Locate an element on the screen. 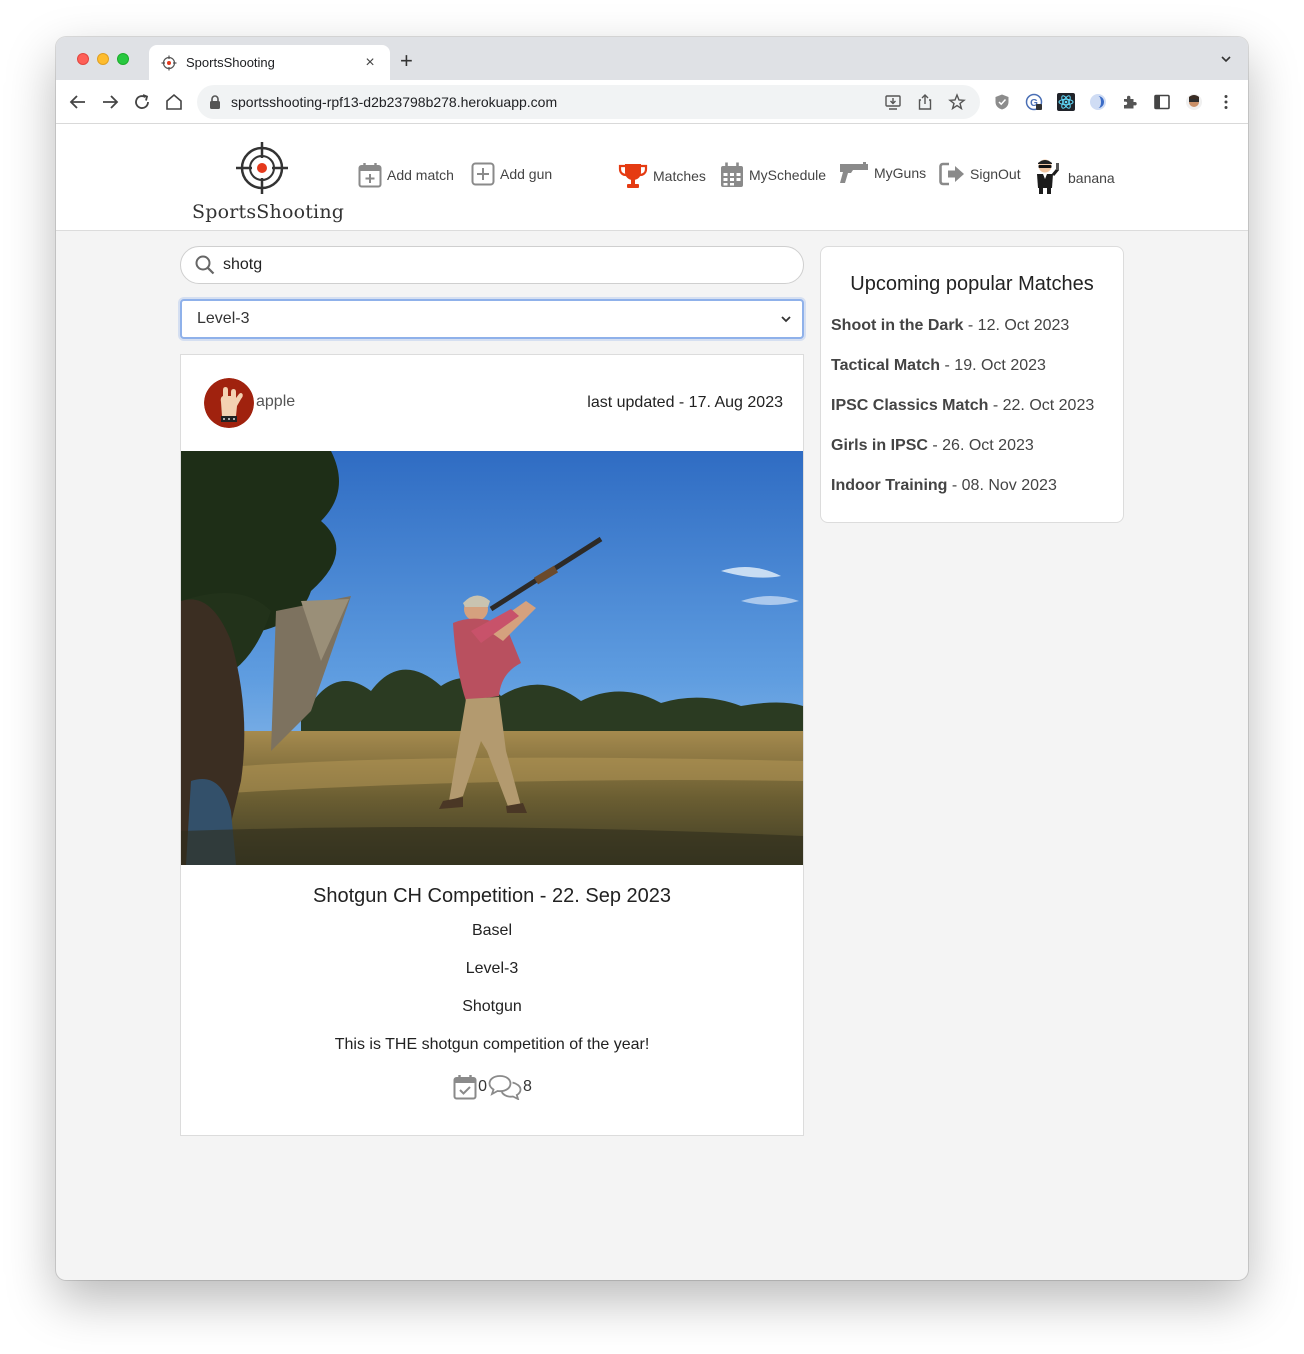 This screenshot has width=1304, height=1354. upcoming-match-name: Indoor Training is located at coordinates (889, 485).